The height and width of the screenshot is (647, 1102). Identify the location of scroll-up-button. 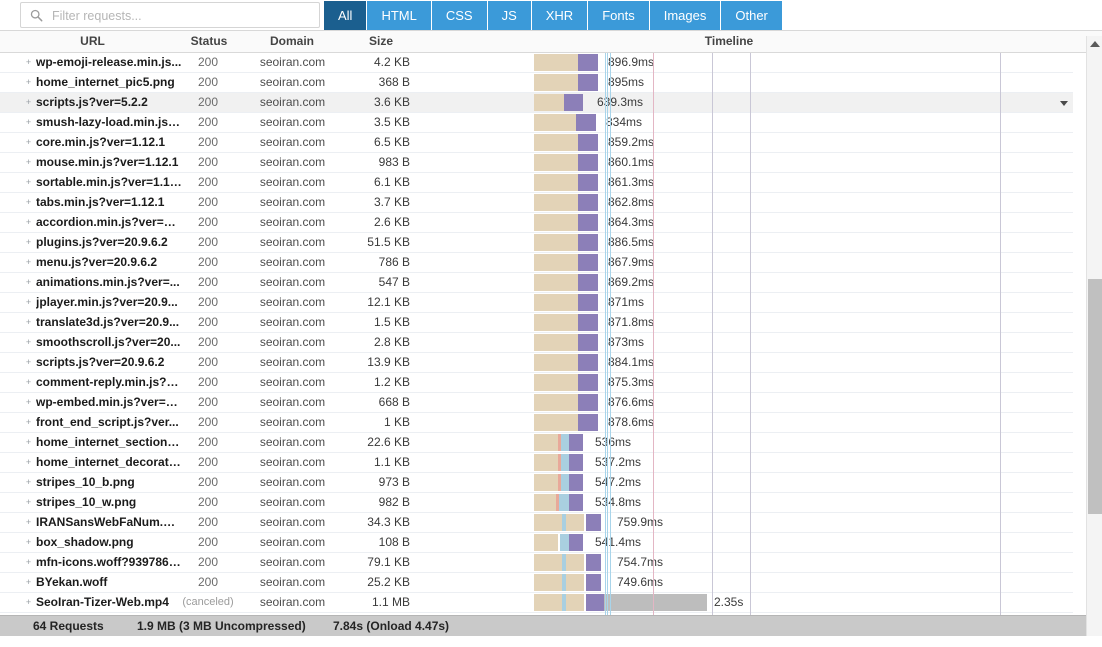
(1094, 44).